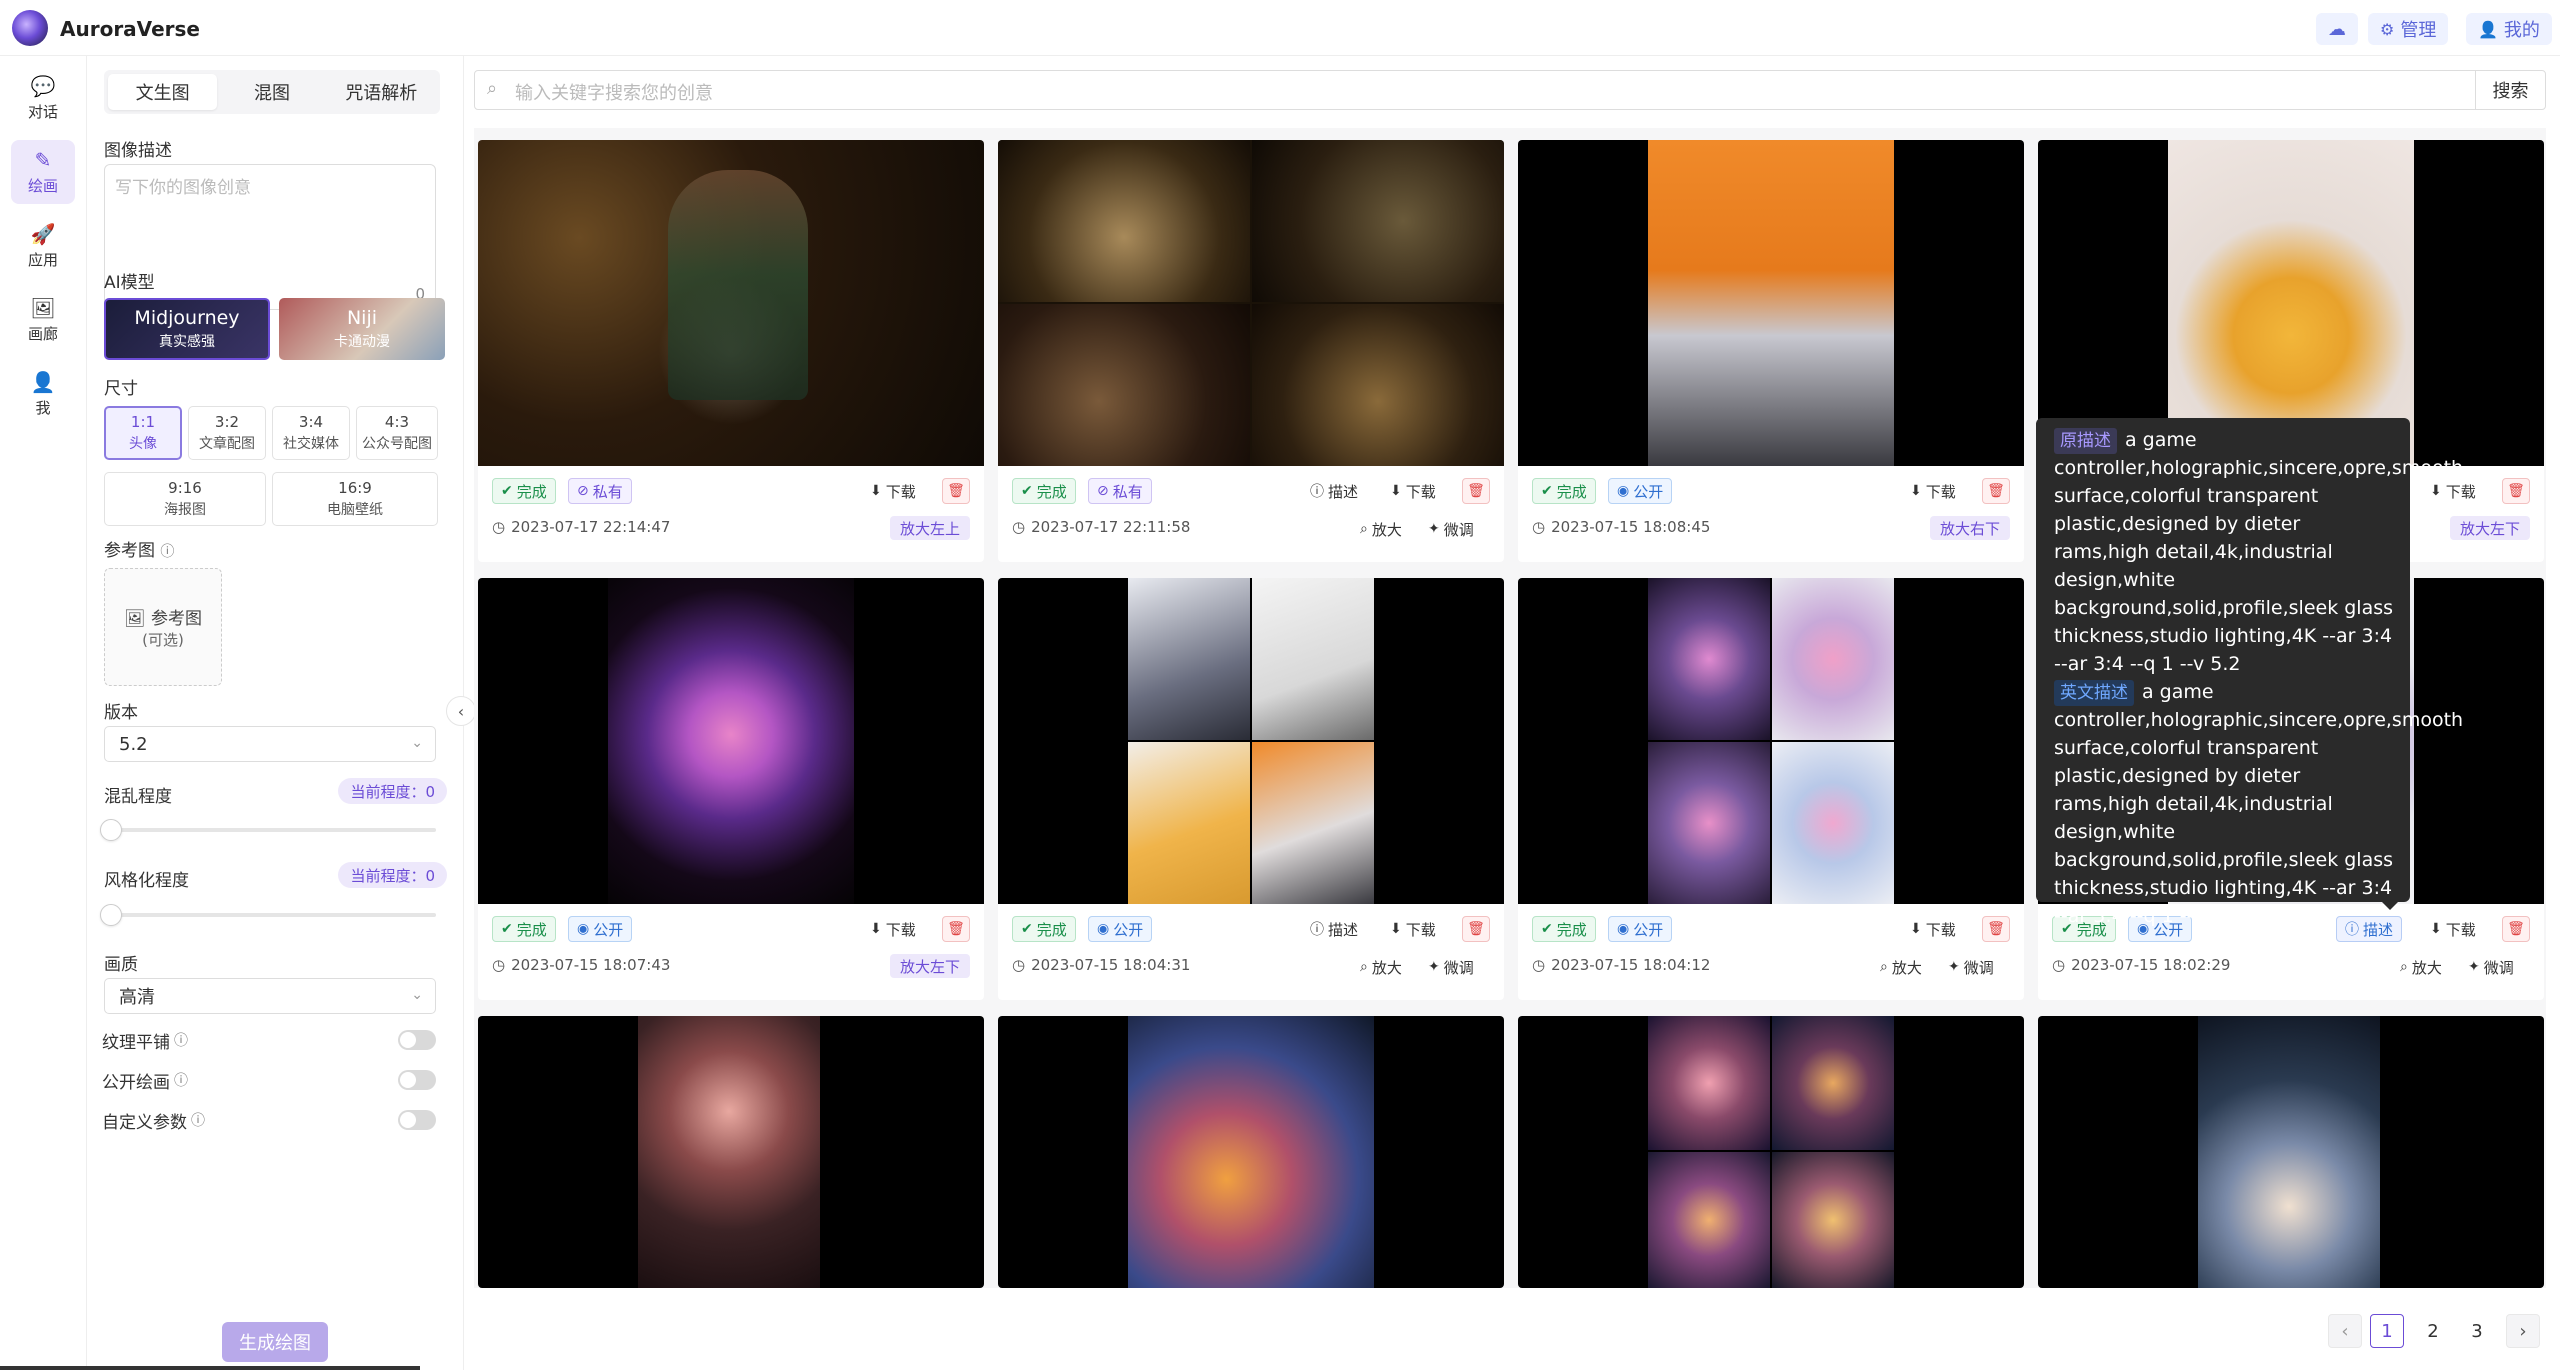 This screenshot has width=2560, height=1370. What do you see at coordinates (929, 966) in the screenshot?
I see `upscale-badge: 放大左下` at bounding box center [929, 966].